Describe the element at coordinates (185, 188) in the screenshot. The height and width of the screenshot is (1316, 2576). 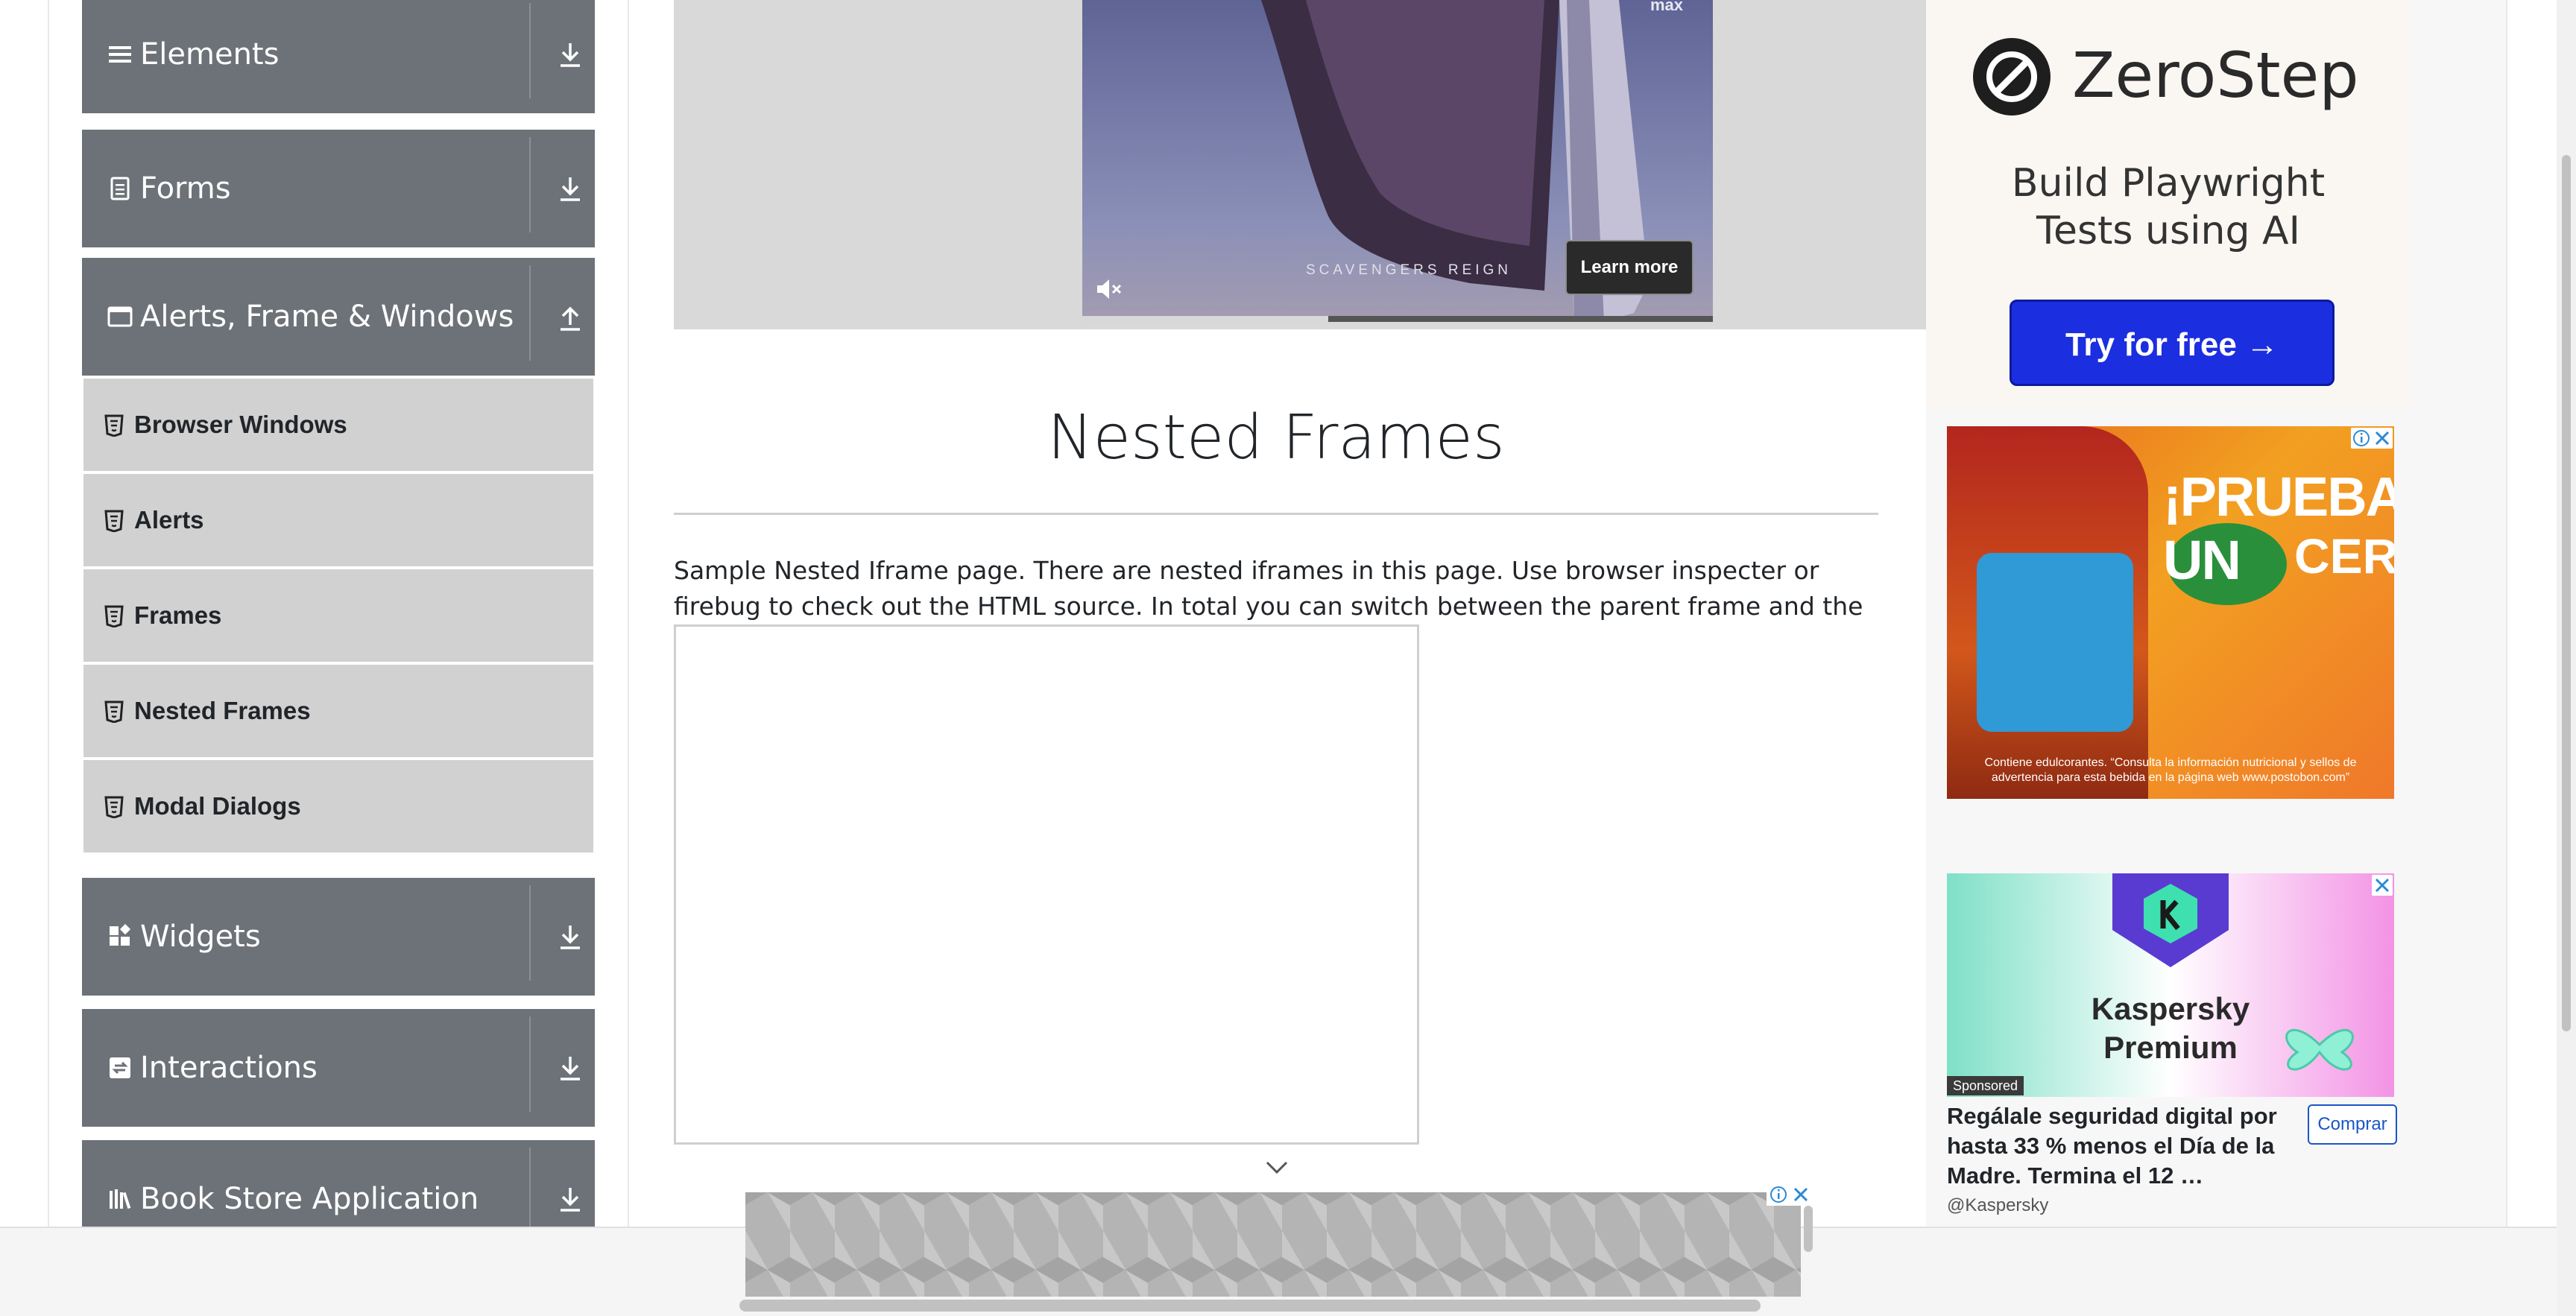
I see `group-label: Forms` at that location.